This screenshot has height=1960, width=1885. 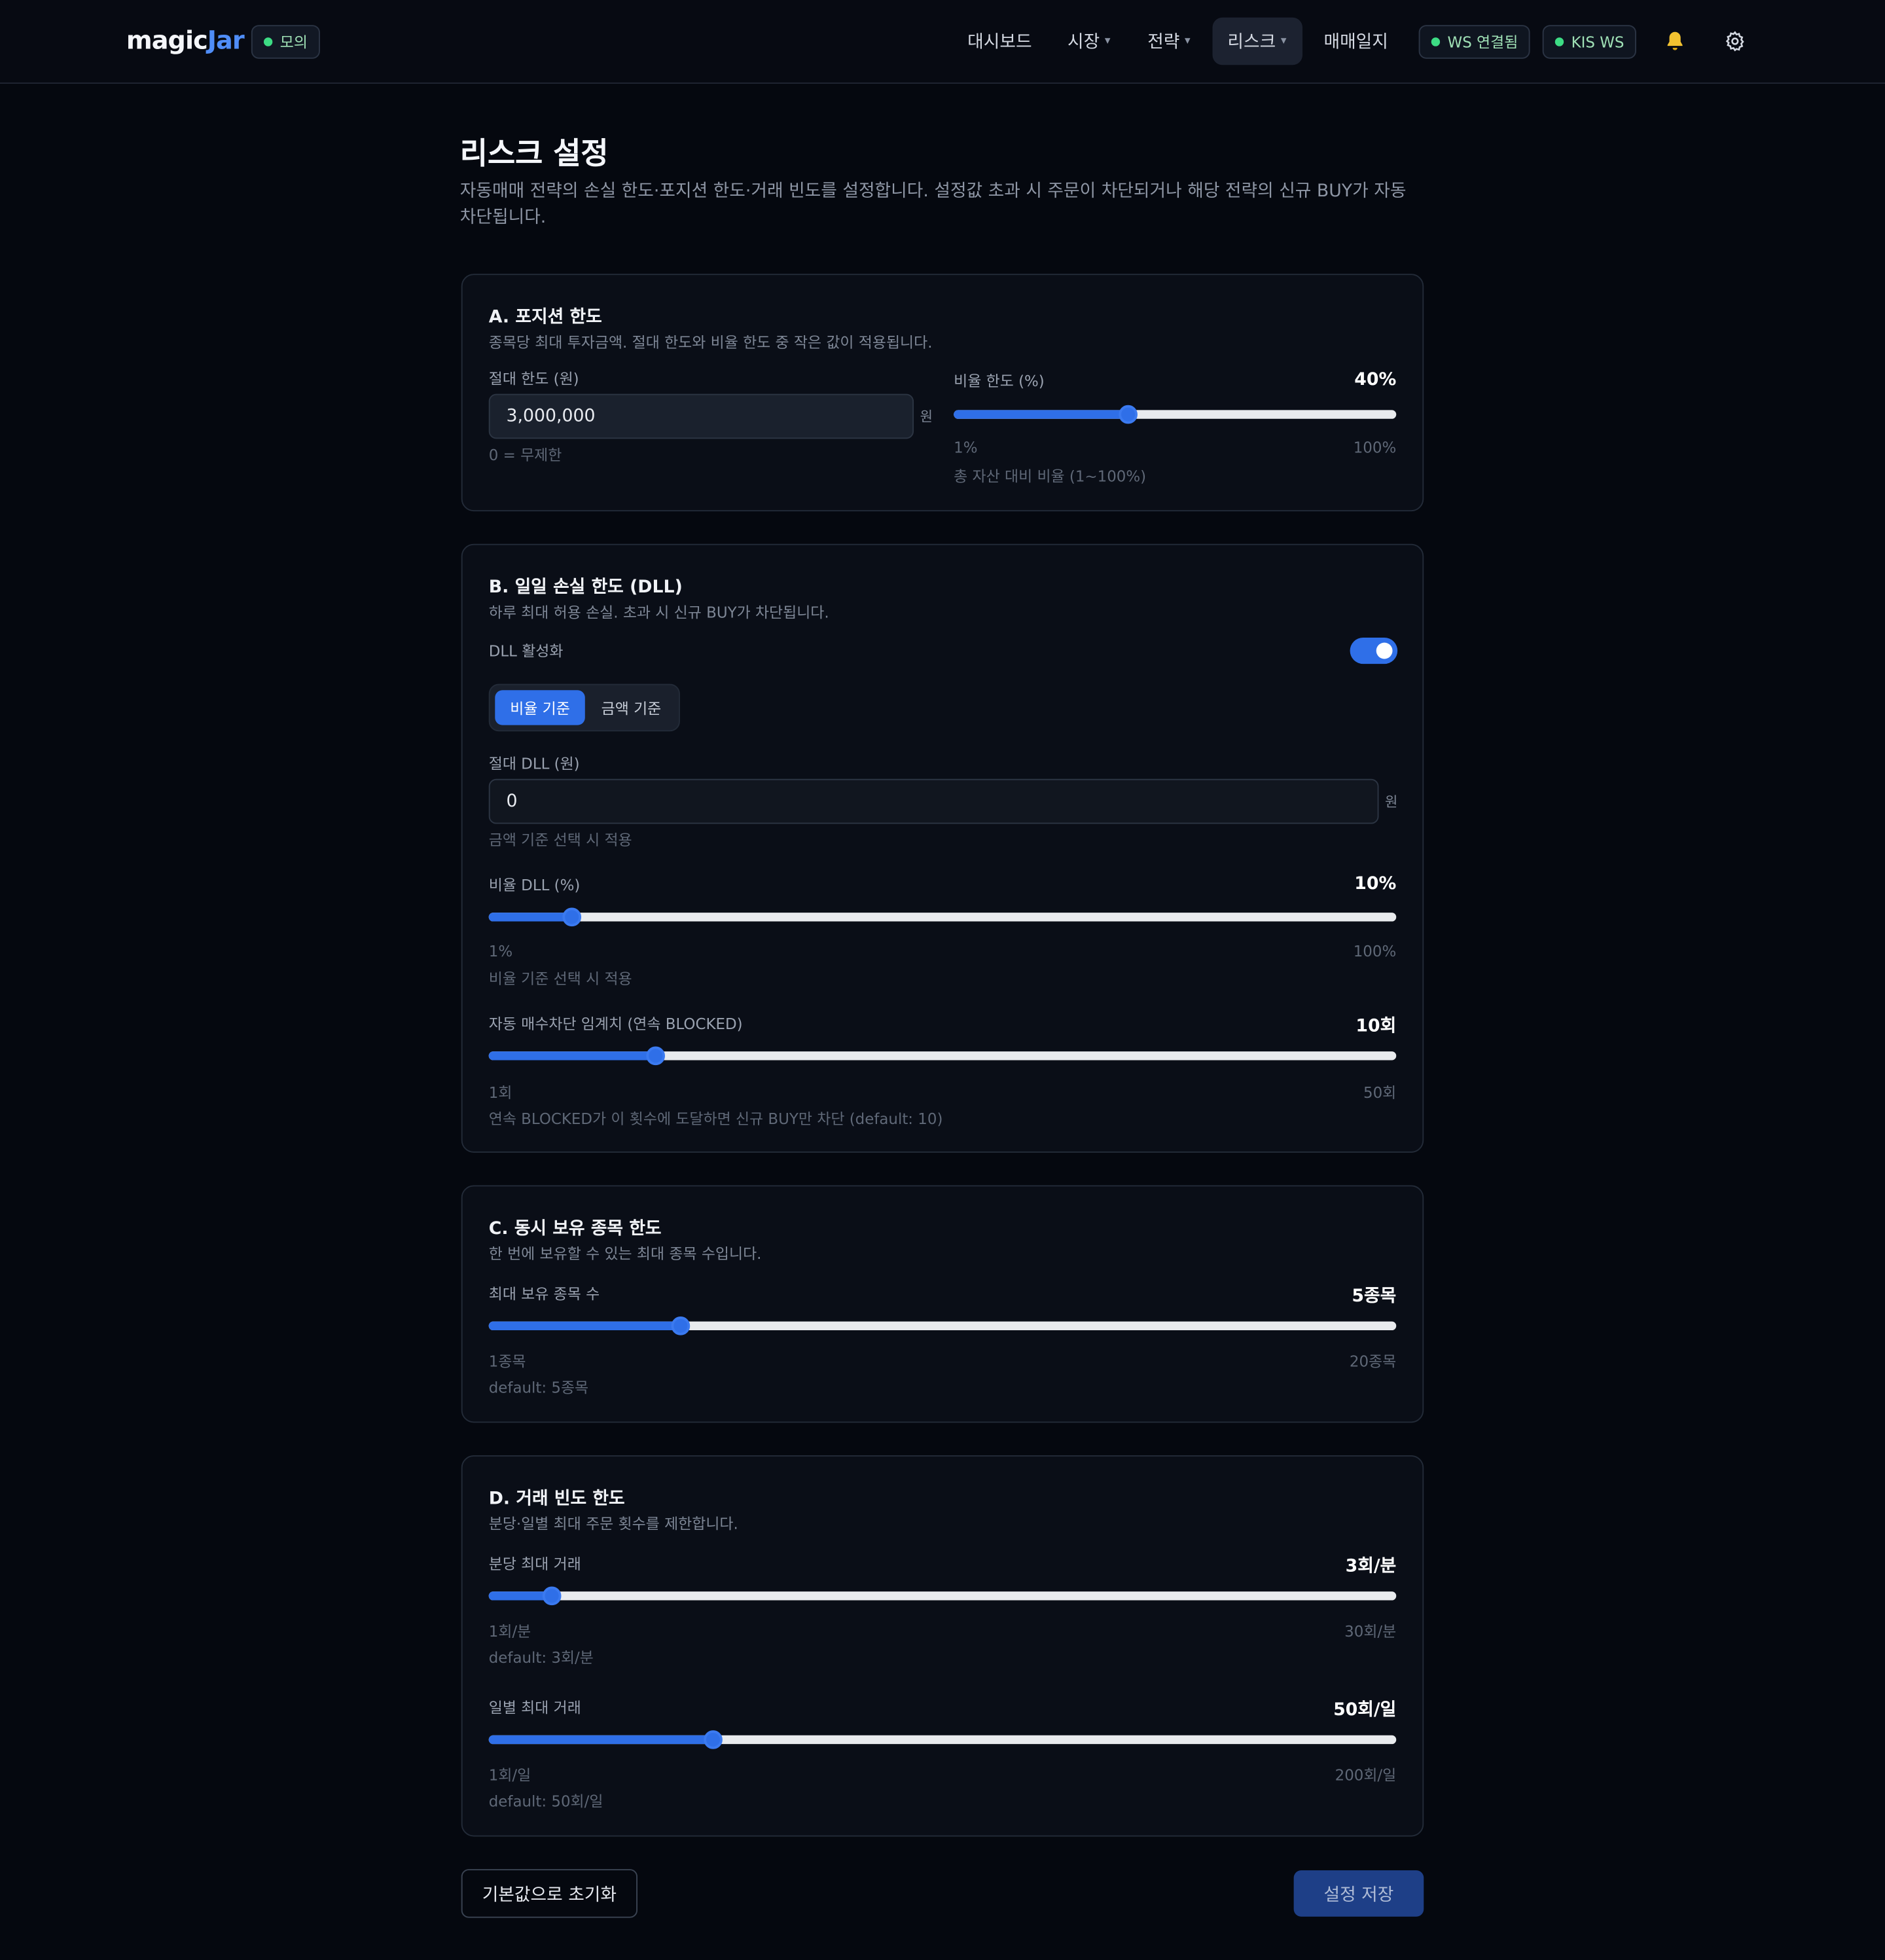 I want to click on slider-min-label: 1회, so click(x=500, y=1092).